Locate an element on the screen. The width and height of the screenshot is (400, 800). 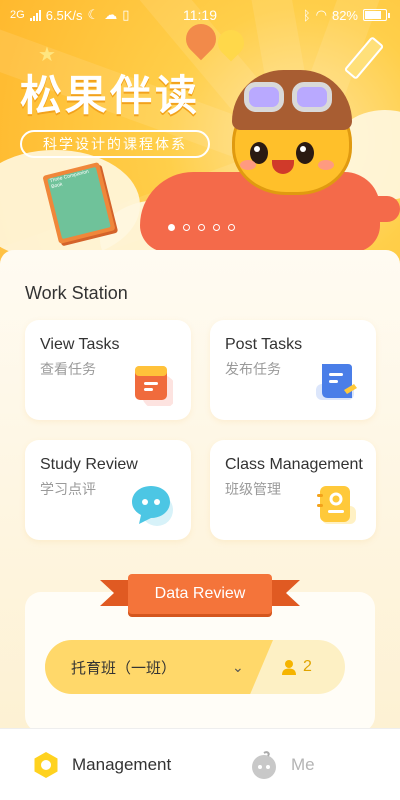
person-icon is located at coordinates (289, 667).